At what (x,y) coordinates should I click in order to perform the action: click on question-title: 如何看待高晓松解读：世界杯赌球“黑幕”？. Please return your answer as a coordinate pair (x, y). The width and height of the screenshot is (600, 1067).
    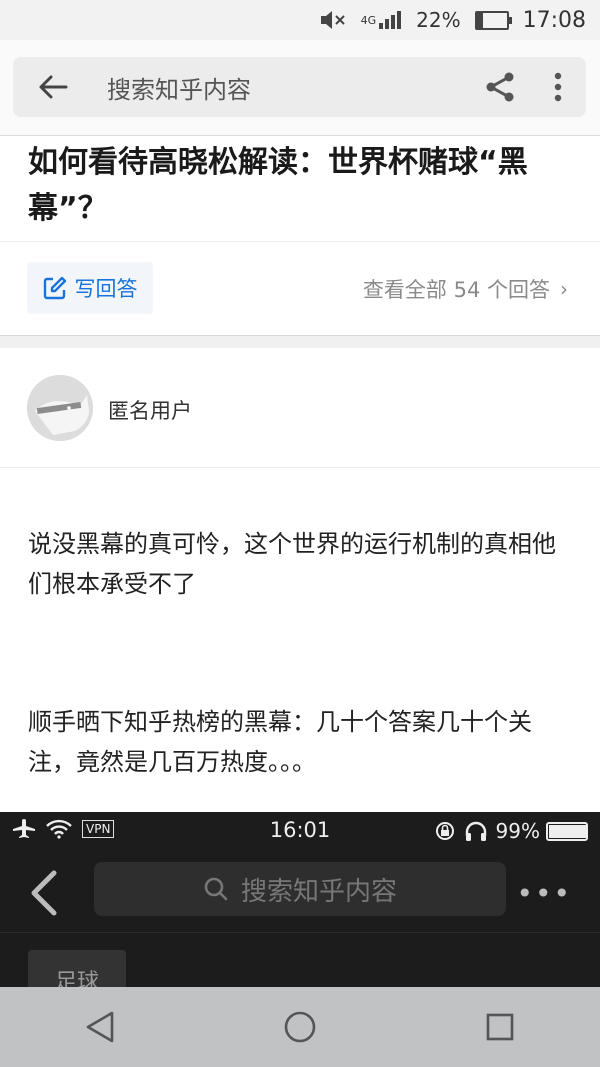
    Looking at the image, I should click on (306, 186).